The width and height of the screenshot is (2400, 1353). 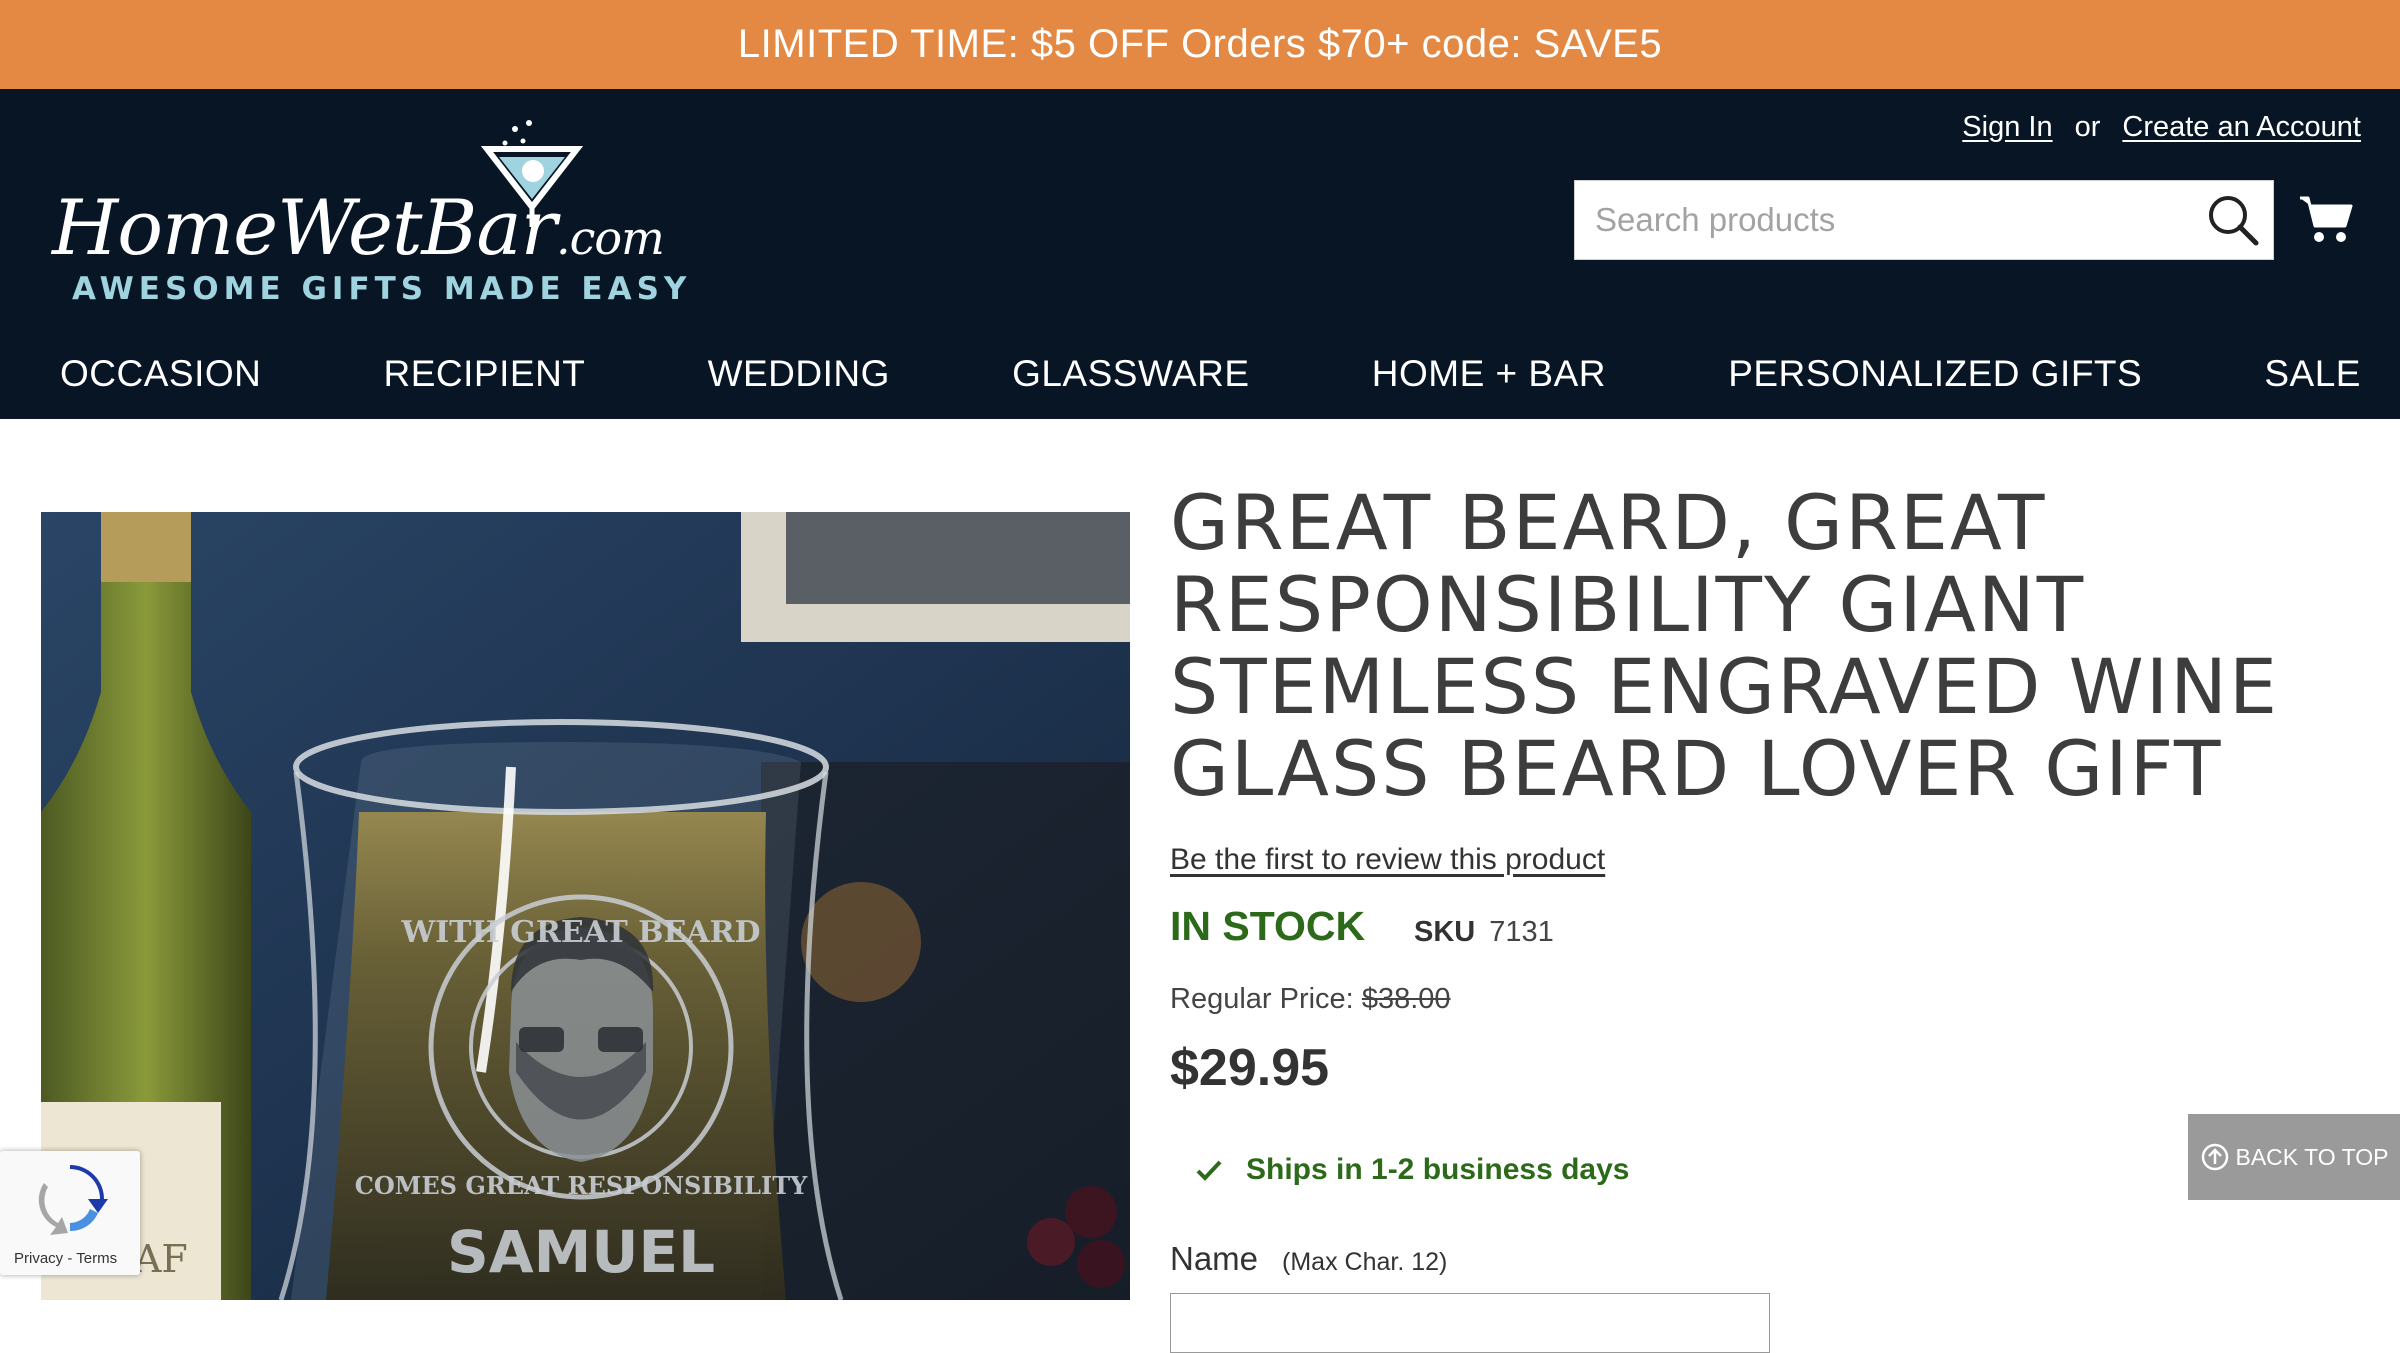 What do you see at coordinates (1406, 999) in the screenshot?
I see `regular-price-value: $38.00` at bounding box center [1406, 999].